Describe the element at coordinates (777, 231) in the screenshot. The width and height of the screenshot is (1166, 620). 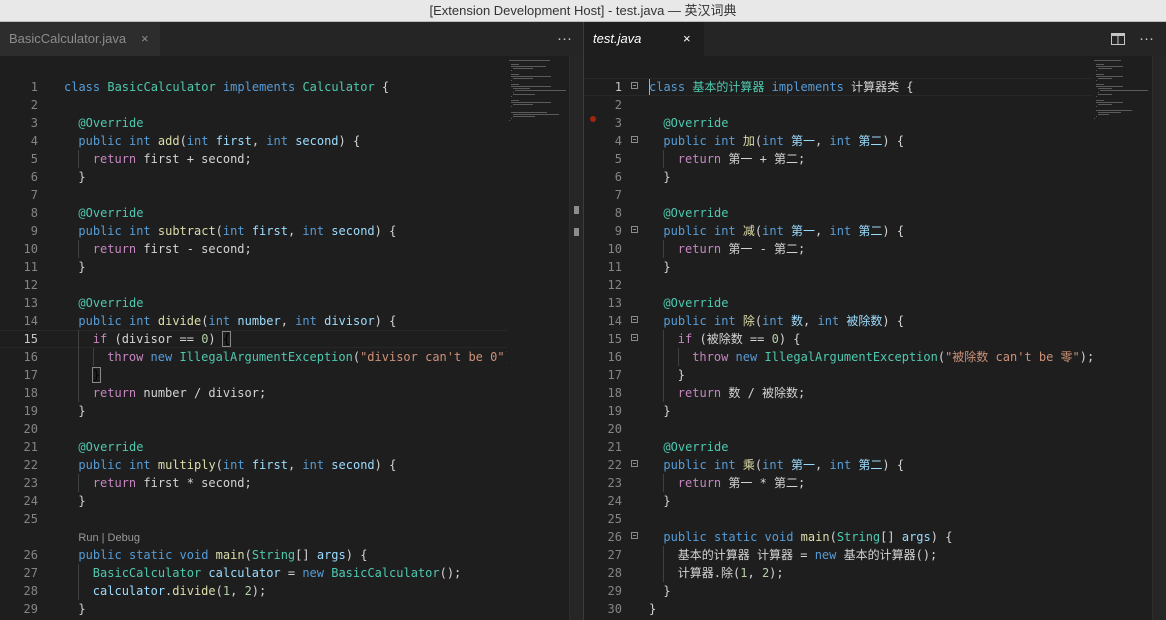
I see `token-kw: int` at that location.